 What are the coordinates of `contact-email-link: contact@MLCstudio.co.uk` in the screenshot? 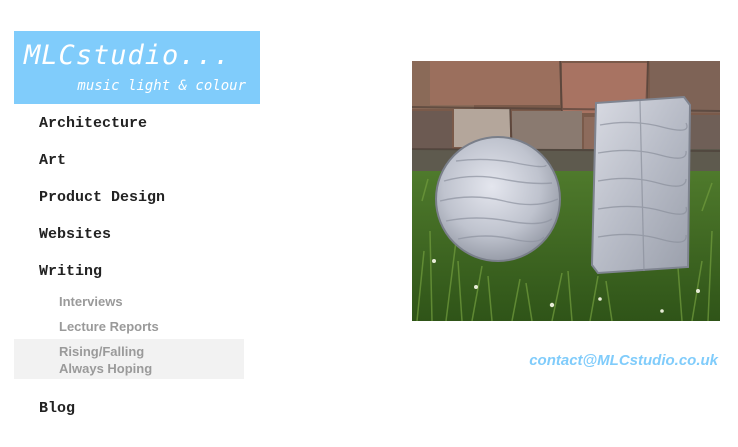 It's located at (623, 361).